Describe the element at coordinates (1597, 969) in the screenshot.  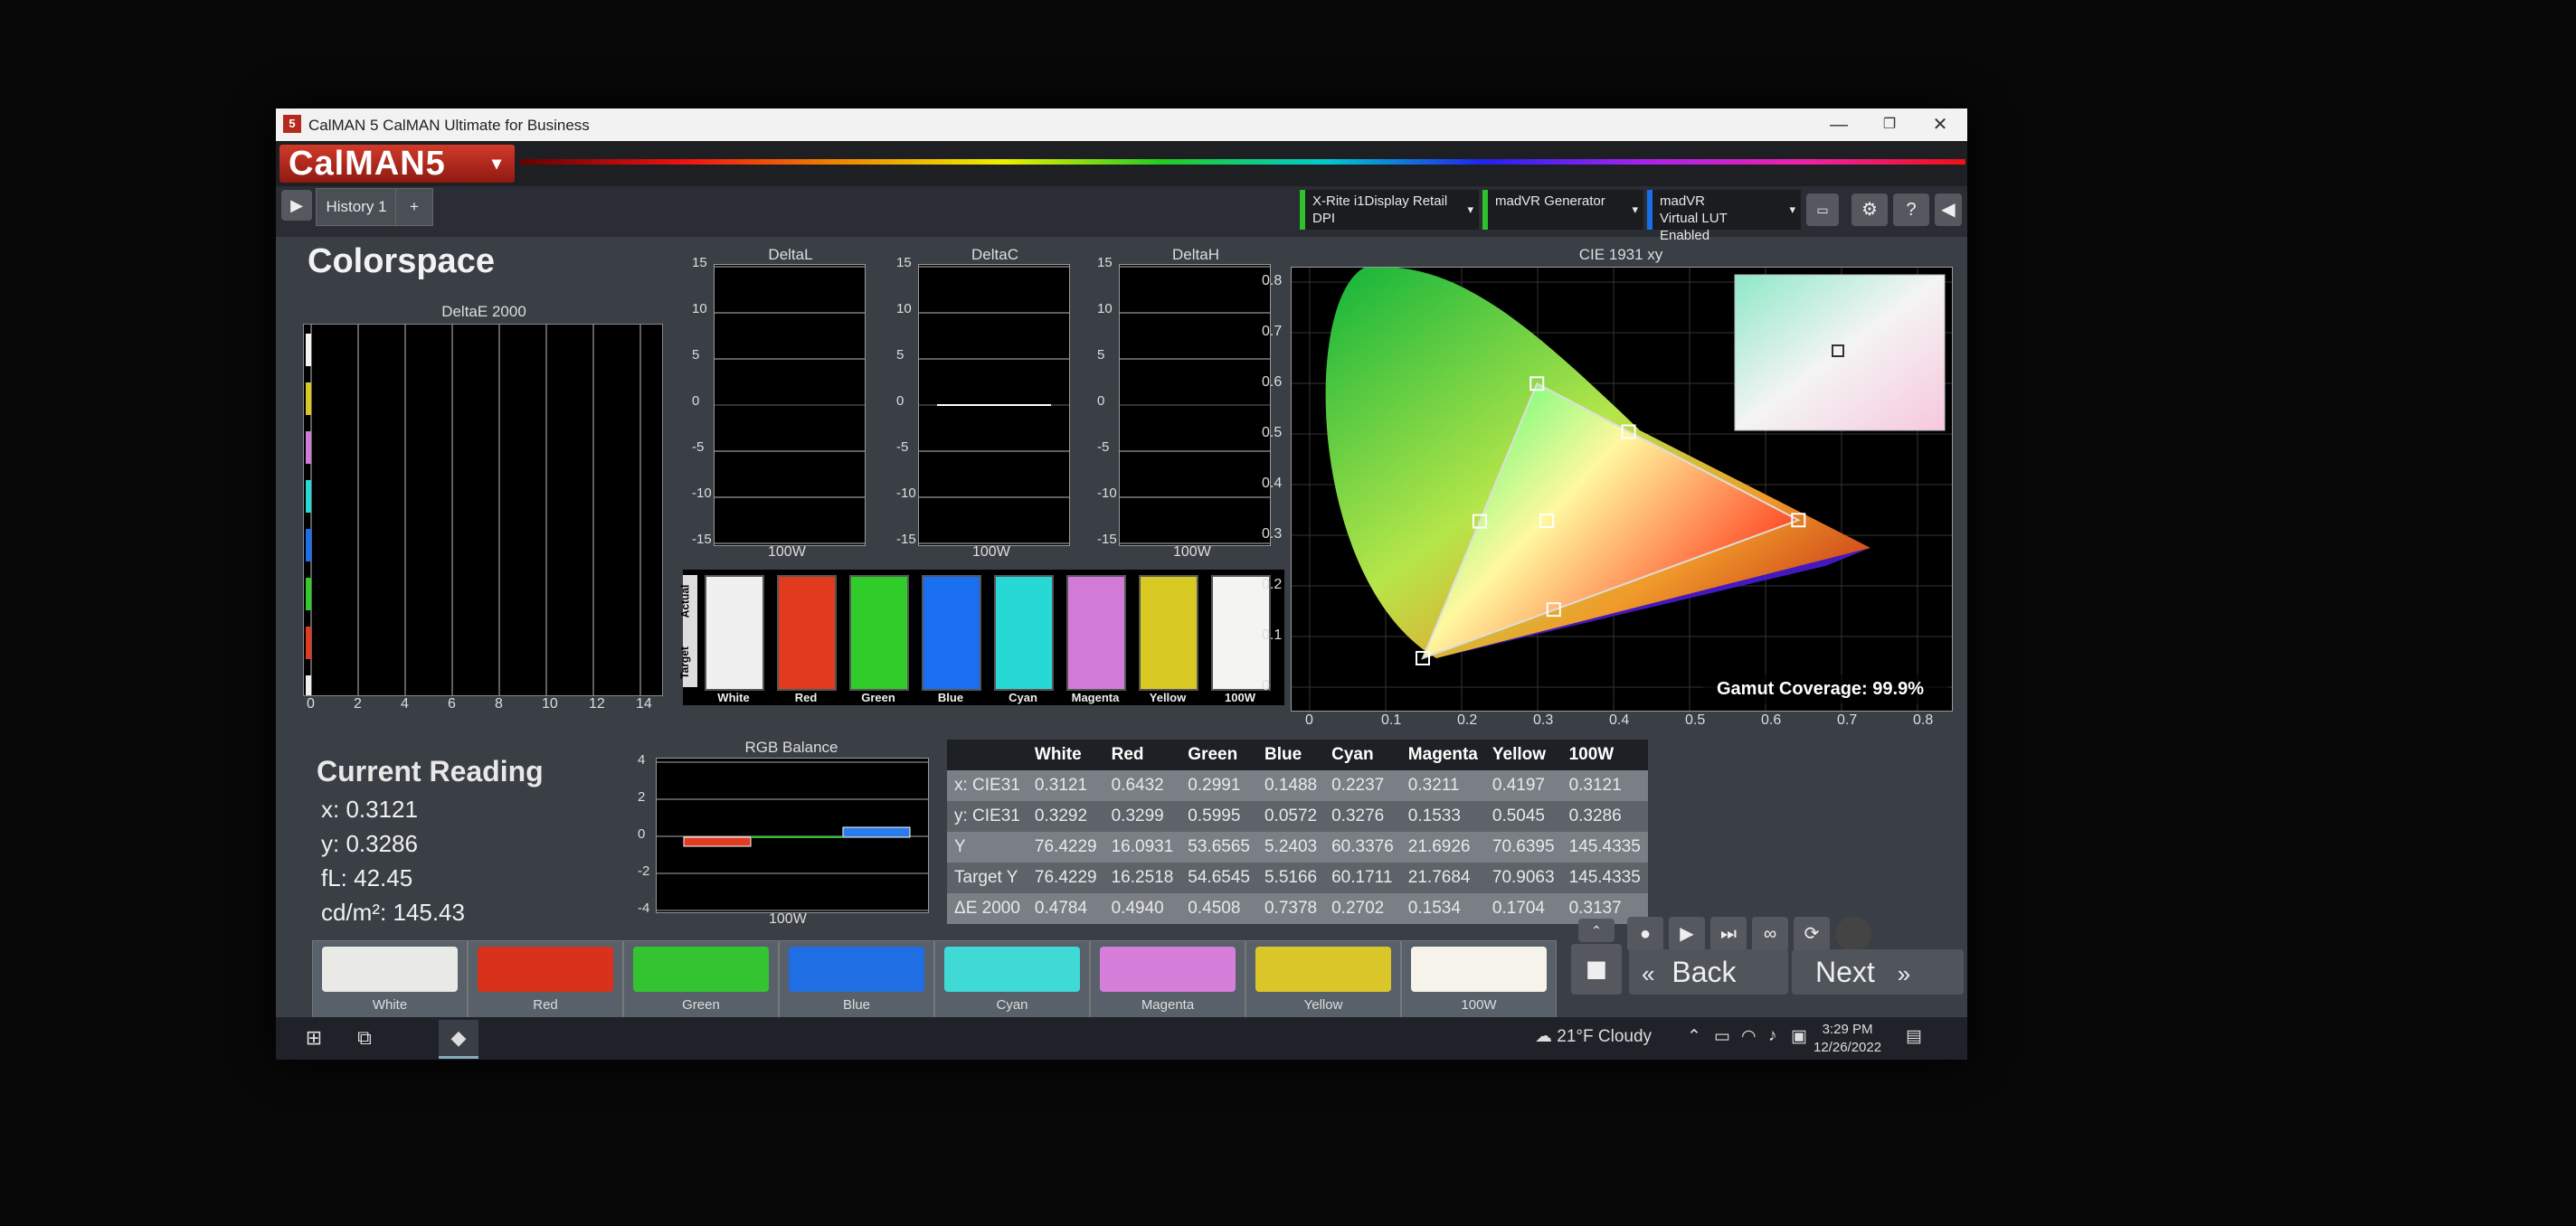
I see `stop-record-button: ◼` at that location.